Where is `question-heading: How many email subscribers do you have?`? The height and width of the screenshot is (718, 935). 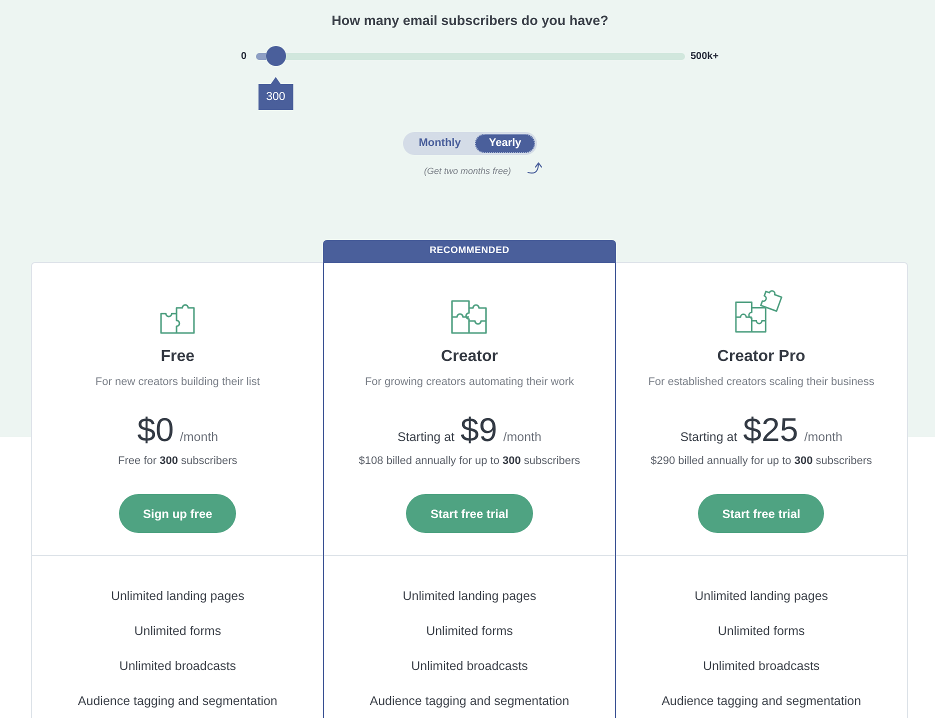 question-heading: How many email subscribers do you have? is located at coordinates (470, 21).